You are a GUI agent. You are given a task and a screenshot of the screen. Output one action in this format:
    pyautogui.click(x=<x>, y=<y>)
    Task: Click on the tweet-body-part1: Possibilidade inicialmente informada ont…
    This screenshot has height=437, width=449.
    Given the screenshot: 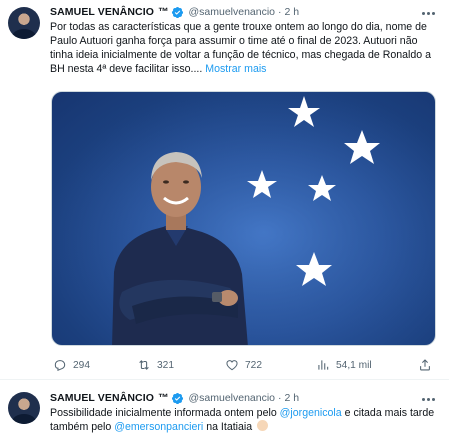 What is the action you would take?
    pyautogui.click(x=165, y=413)
    